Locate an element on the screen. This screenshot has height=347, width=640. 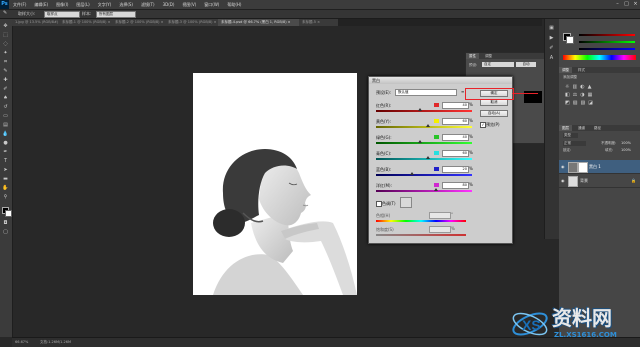
stamp-tool-icon: ♠ is located at coordinates (5, 98).